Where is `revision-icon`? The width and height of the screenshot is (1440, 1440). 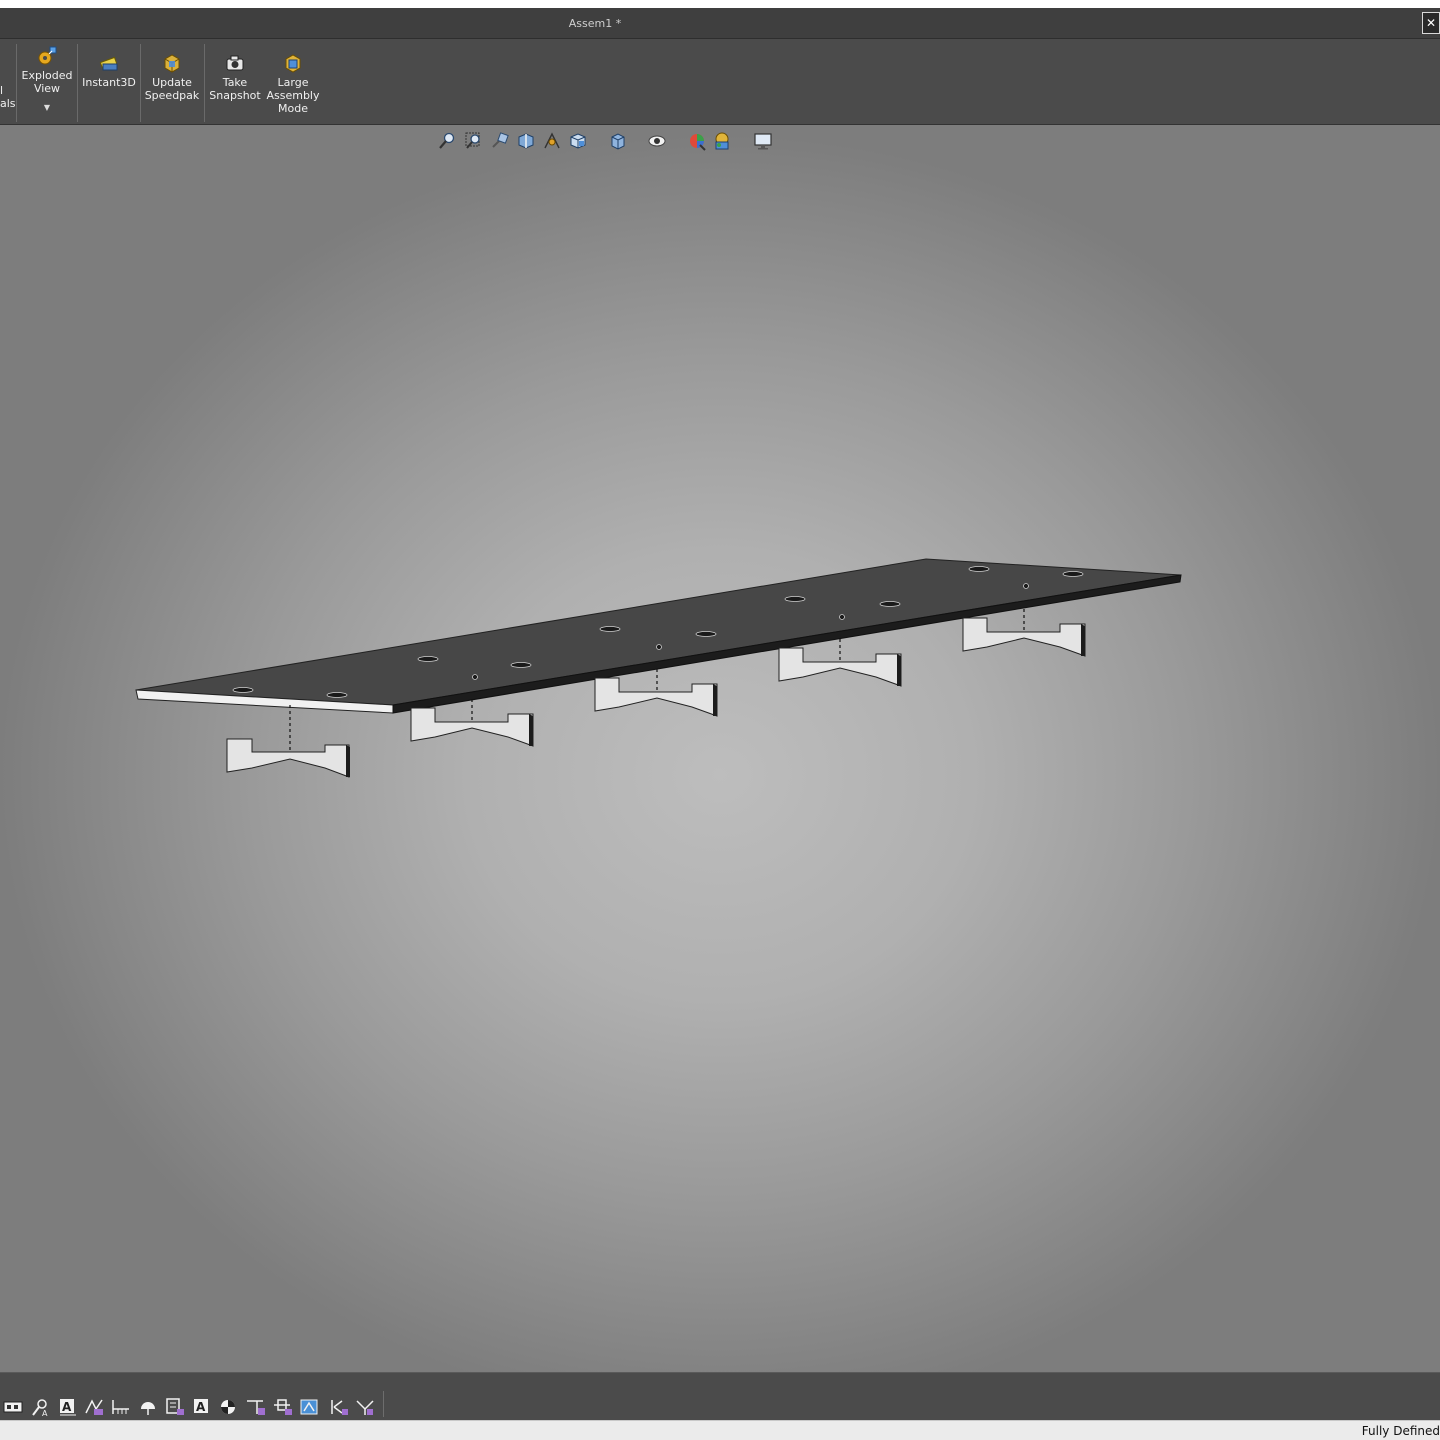
revision-icon is located at coordinates (339, 1407).